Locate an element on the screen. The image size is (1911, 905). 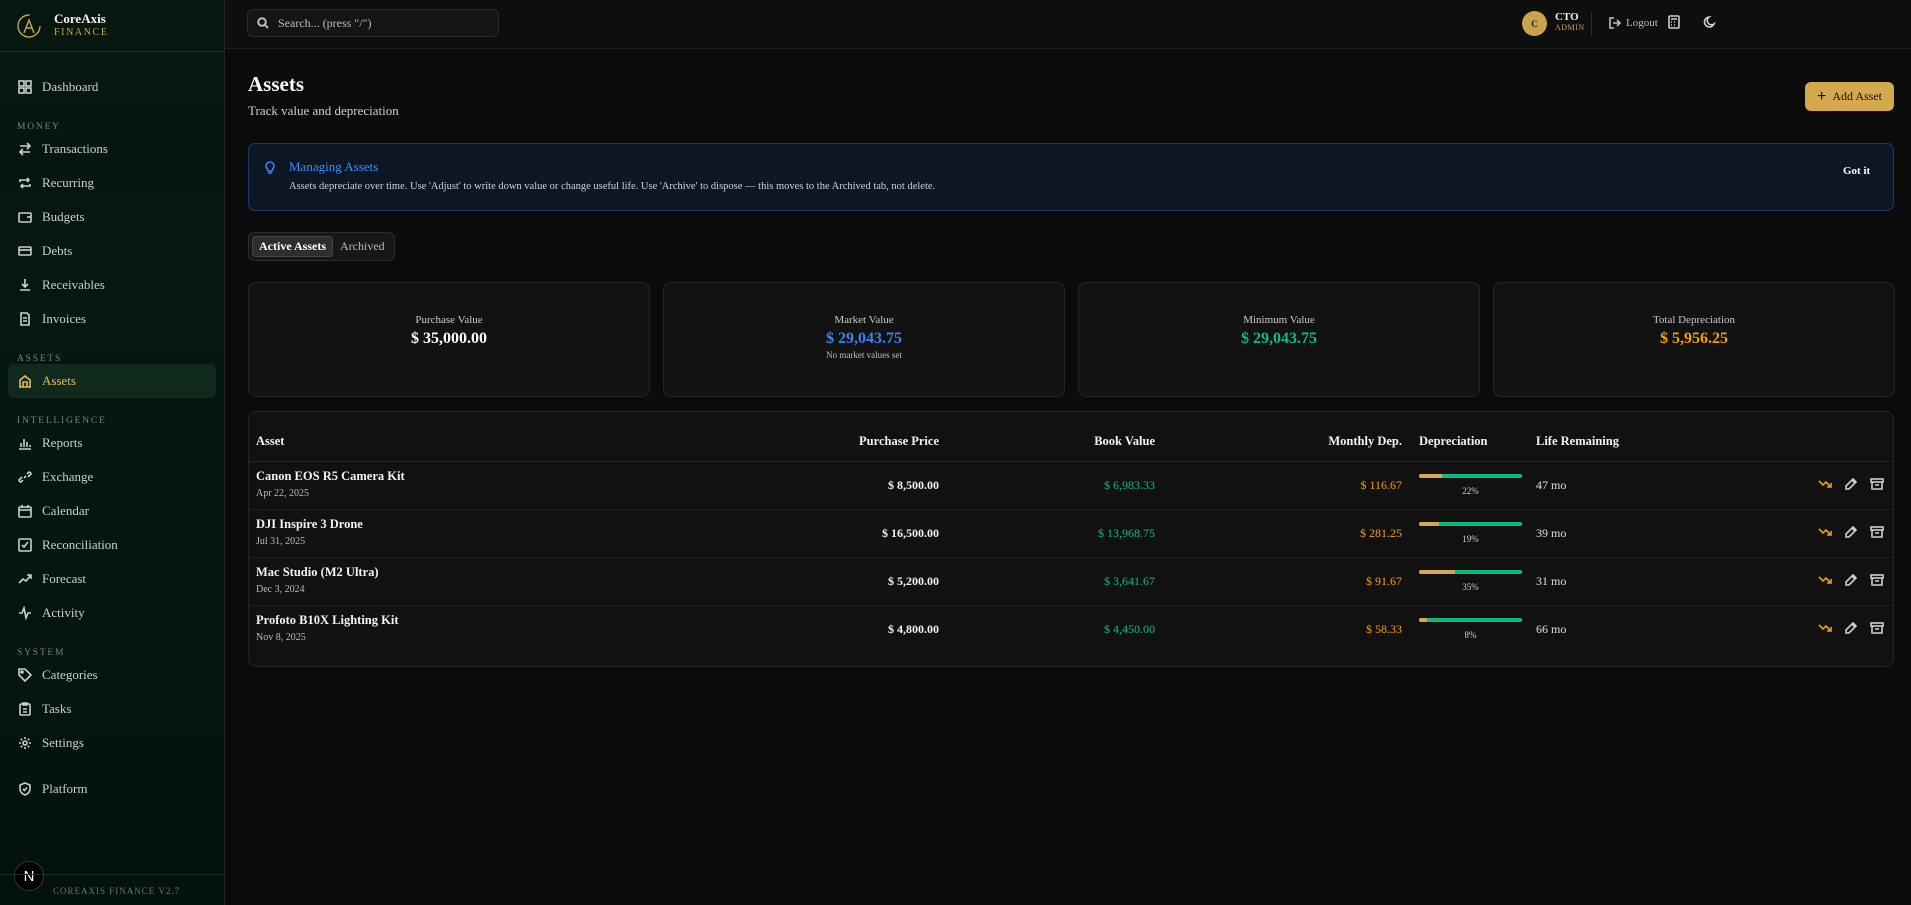
sidebar-item-categories: Categories is located at coordinates (112, 675).